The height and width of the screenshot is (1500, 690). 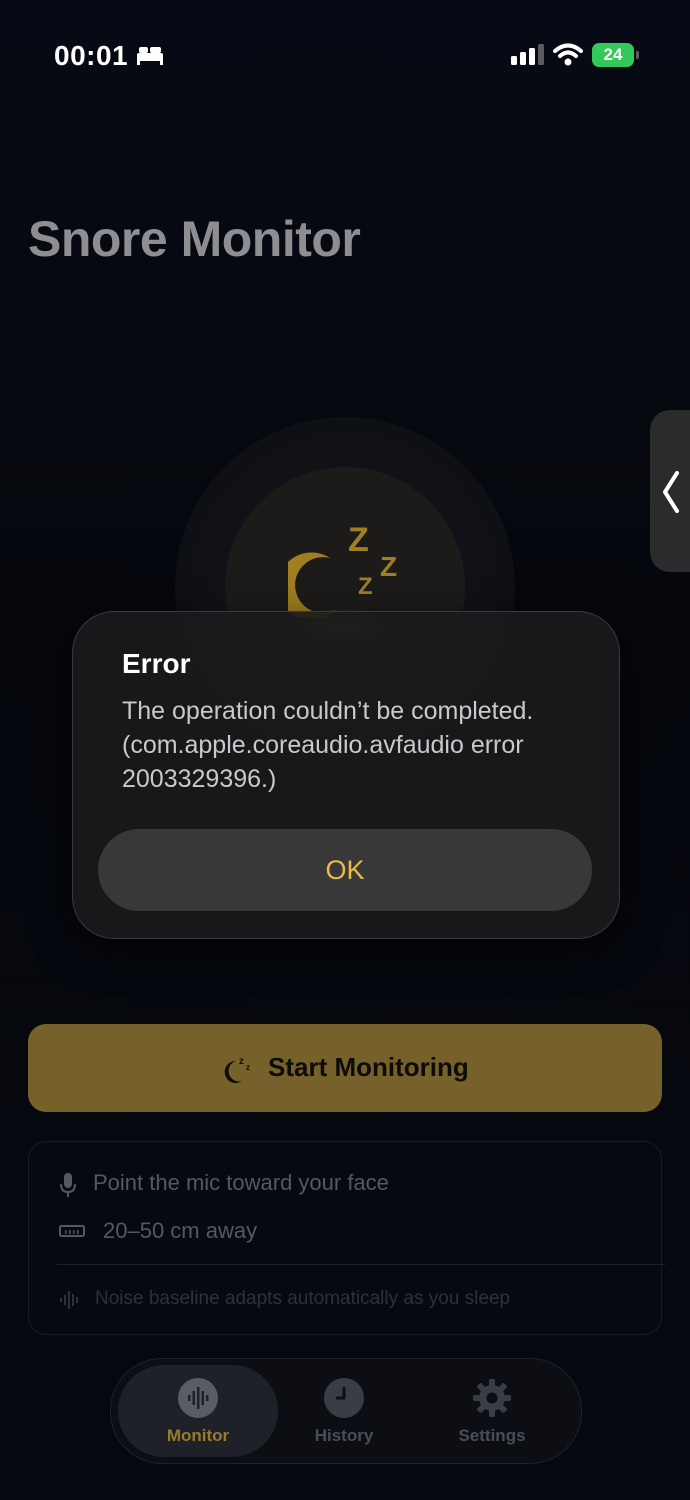 I want to click on start-monitoring-button: z z Start Monitoring, so click(x=345, y=1068).